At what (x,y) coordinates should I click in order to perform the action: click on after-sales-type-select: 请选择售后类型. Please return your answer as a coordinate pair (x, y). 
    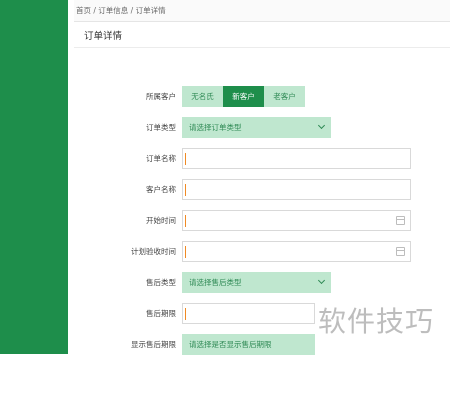
    Looking at the image, I should click on (256, 282).